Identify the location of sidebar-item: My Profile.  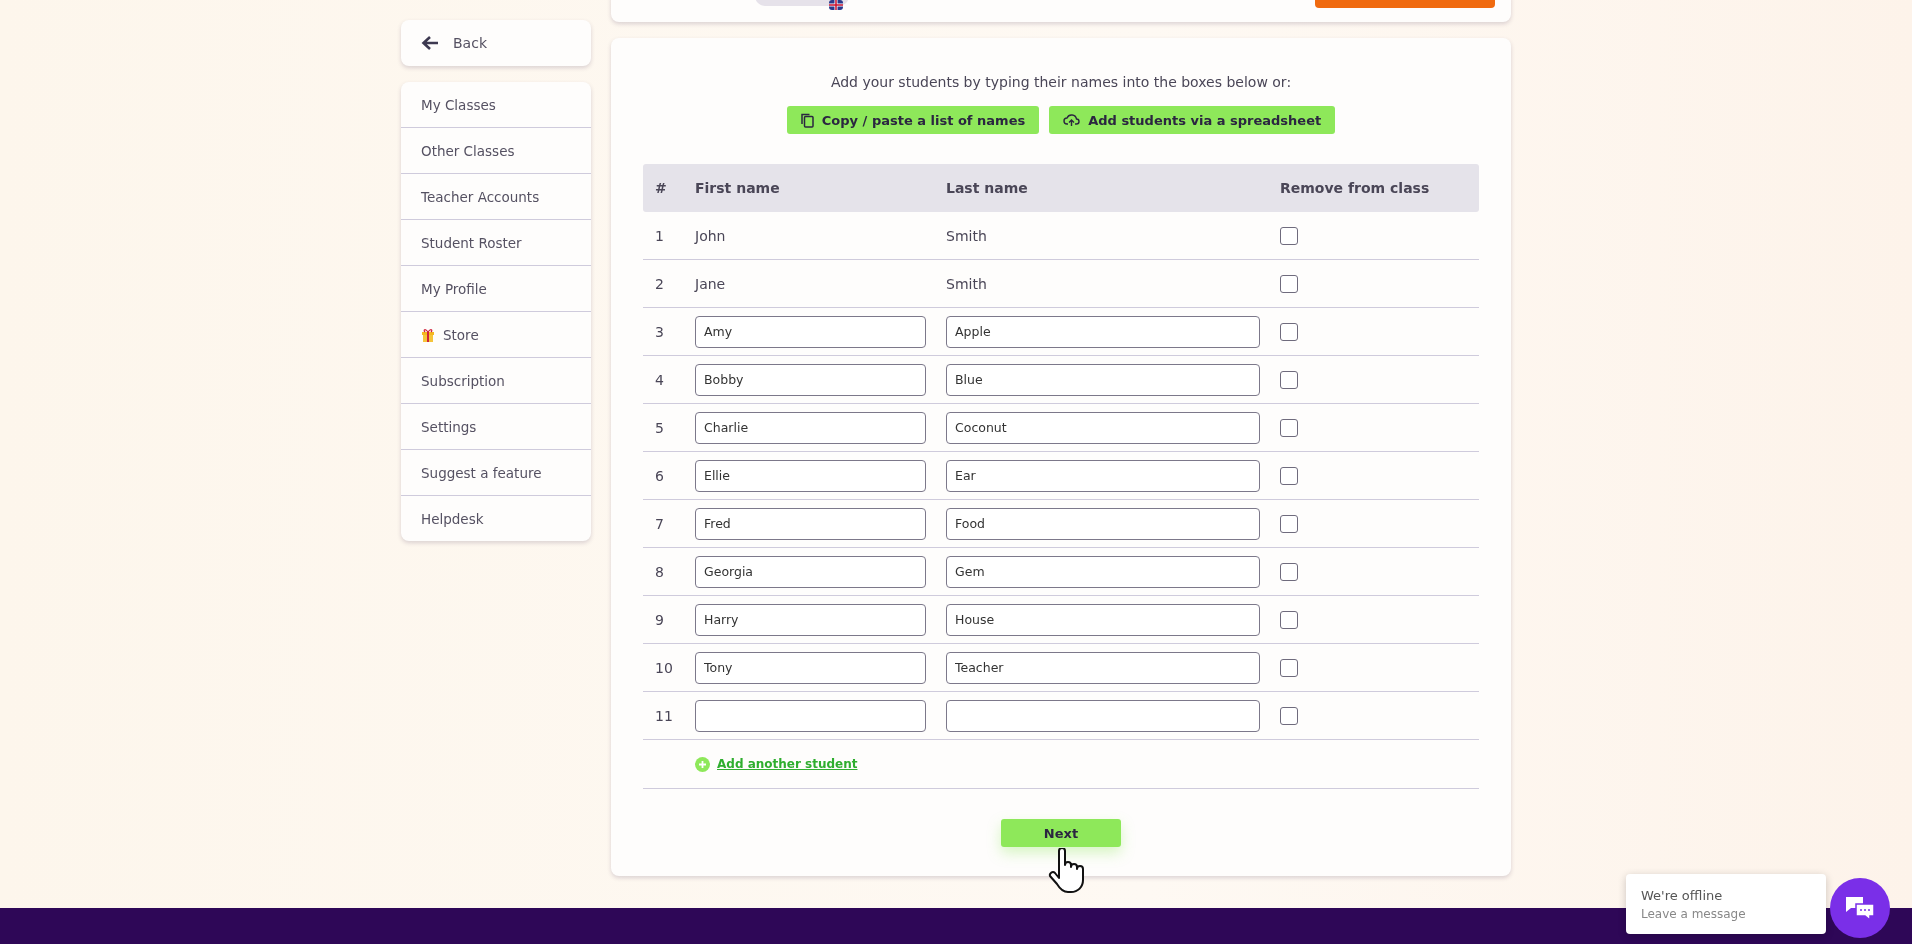
(496, 288).